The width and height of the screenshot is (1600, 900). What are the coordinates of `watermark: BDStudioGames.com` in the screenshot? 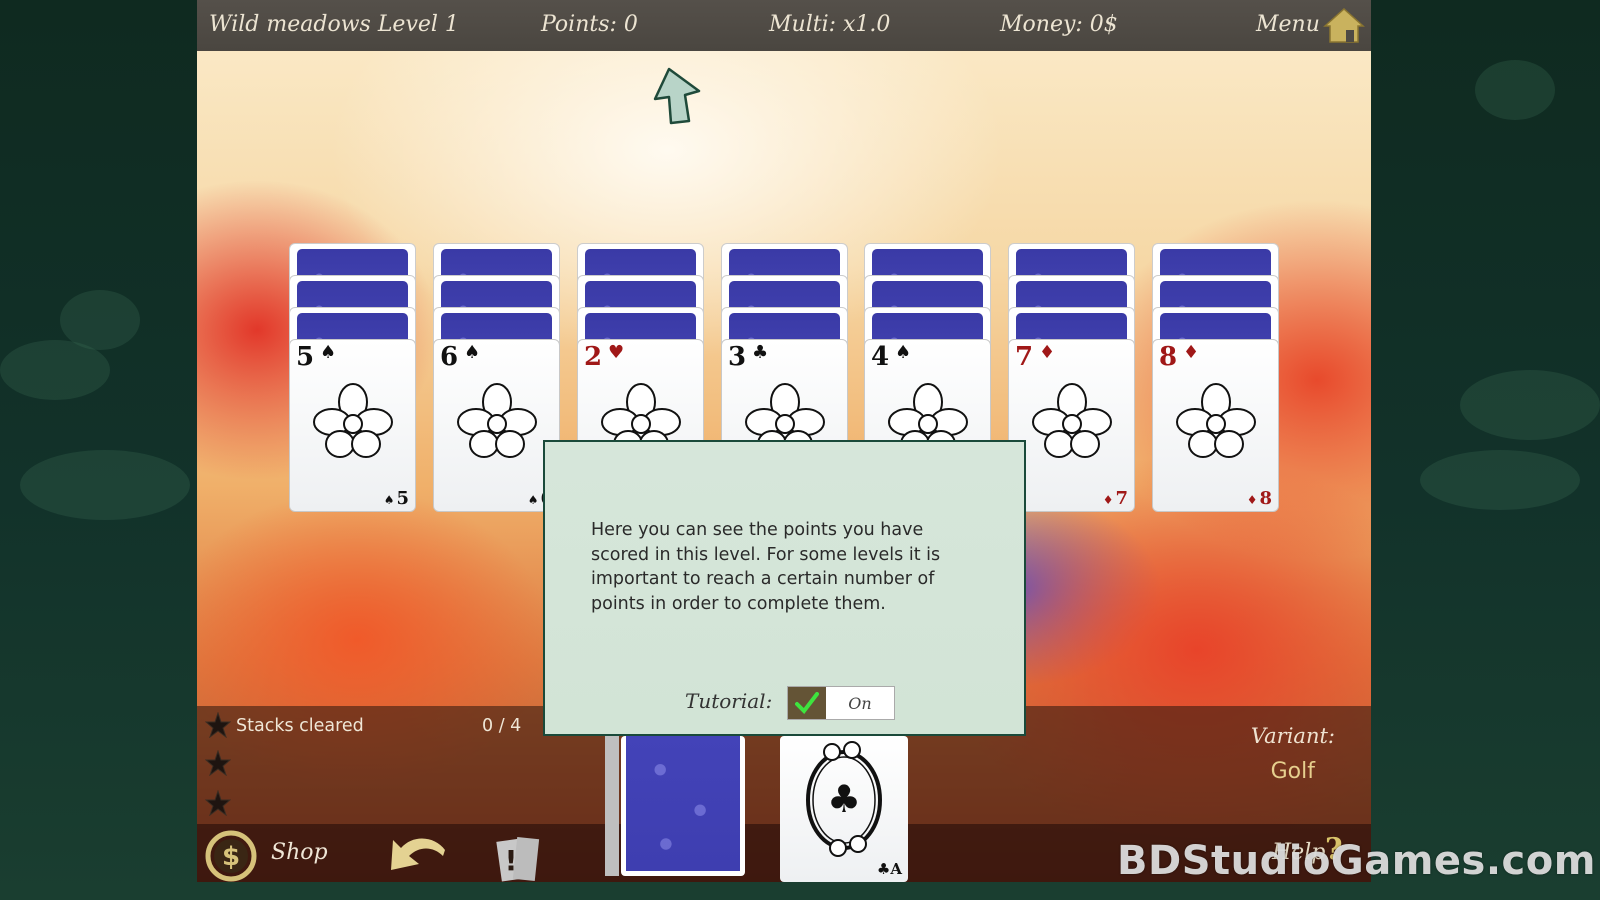 It's located at (1356, 861).